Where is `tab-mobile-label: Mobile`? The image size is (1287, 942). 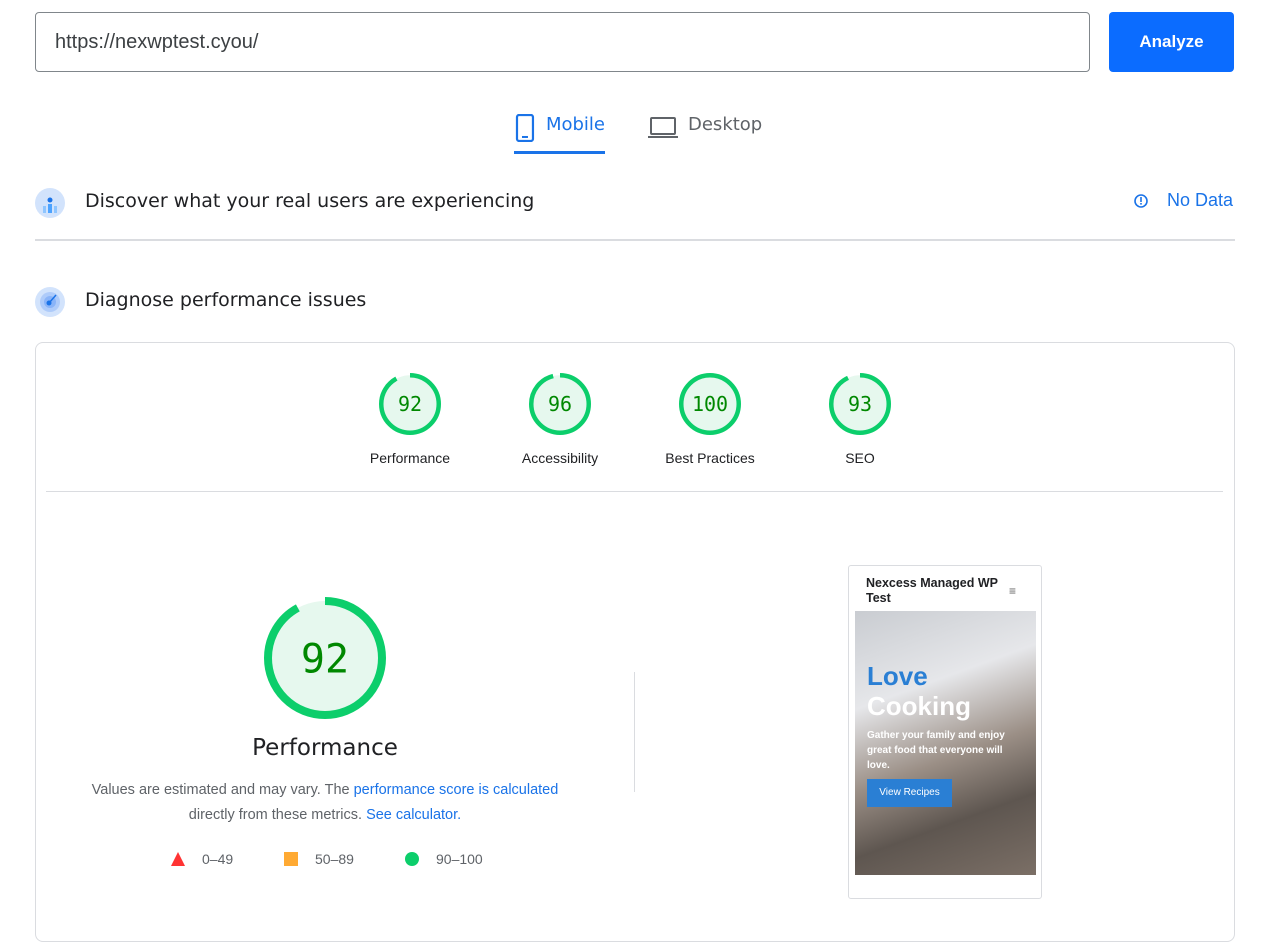 tab-mobile-label: Mobile is located at coordinates (575, 124).